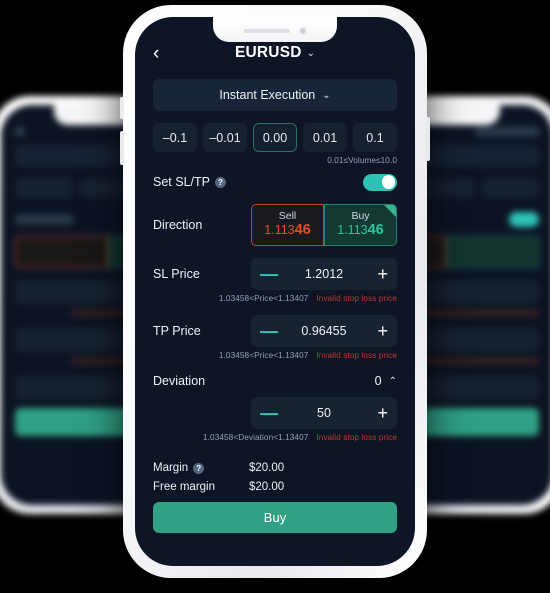 This screenshot has width=550, height=593. What do you see at coordinates (380, 182) in the screenshot?
I see `set-sltp-toggle` at bounding box center [380, 182].